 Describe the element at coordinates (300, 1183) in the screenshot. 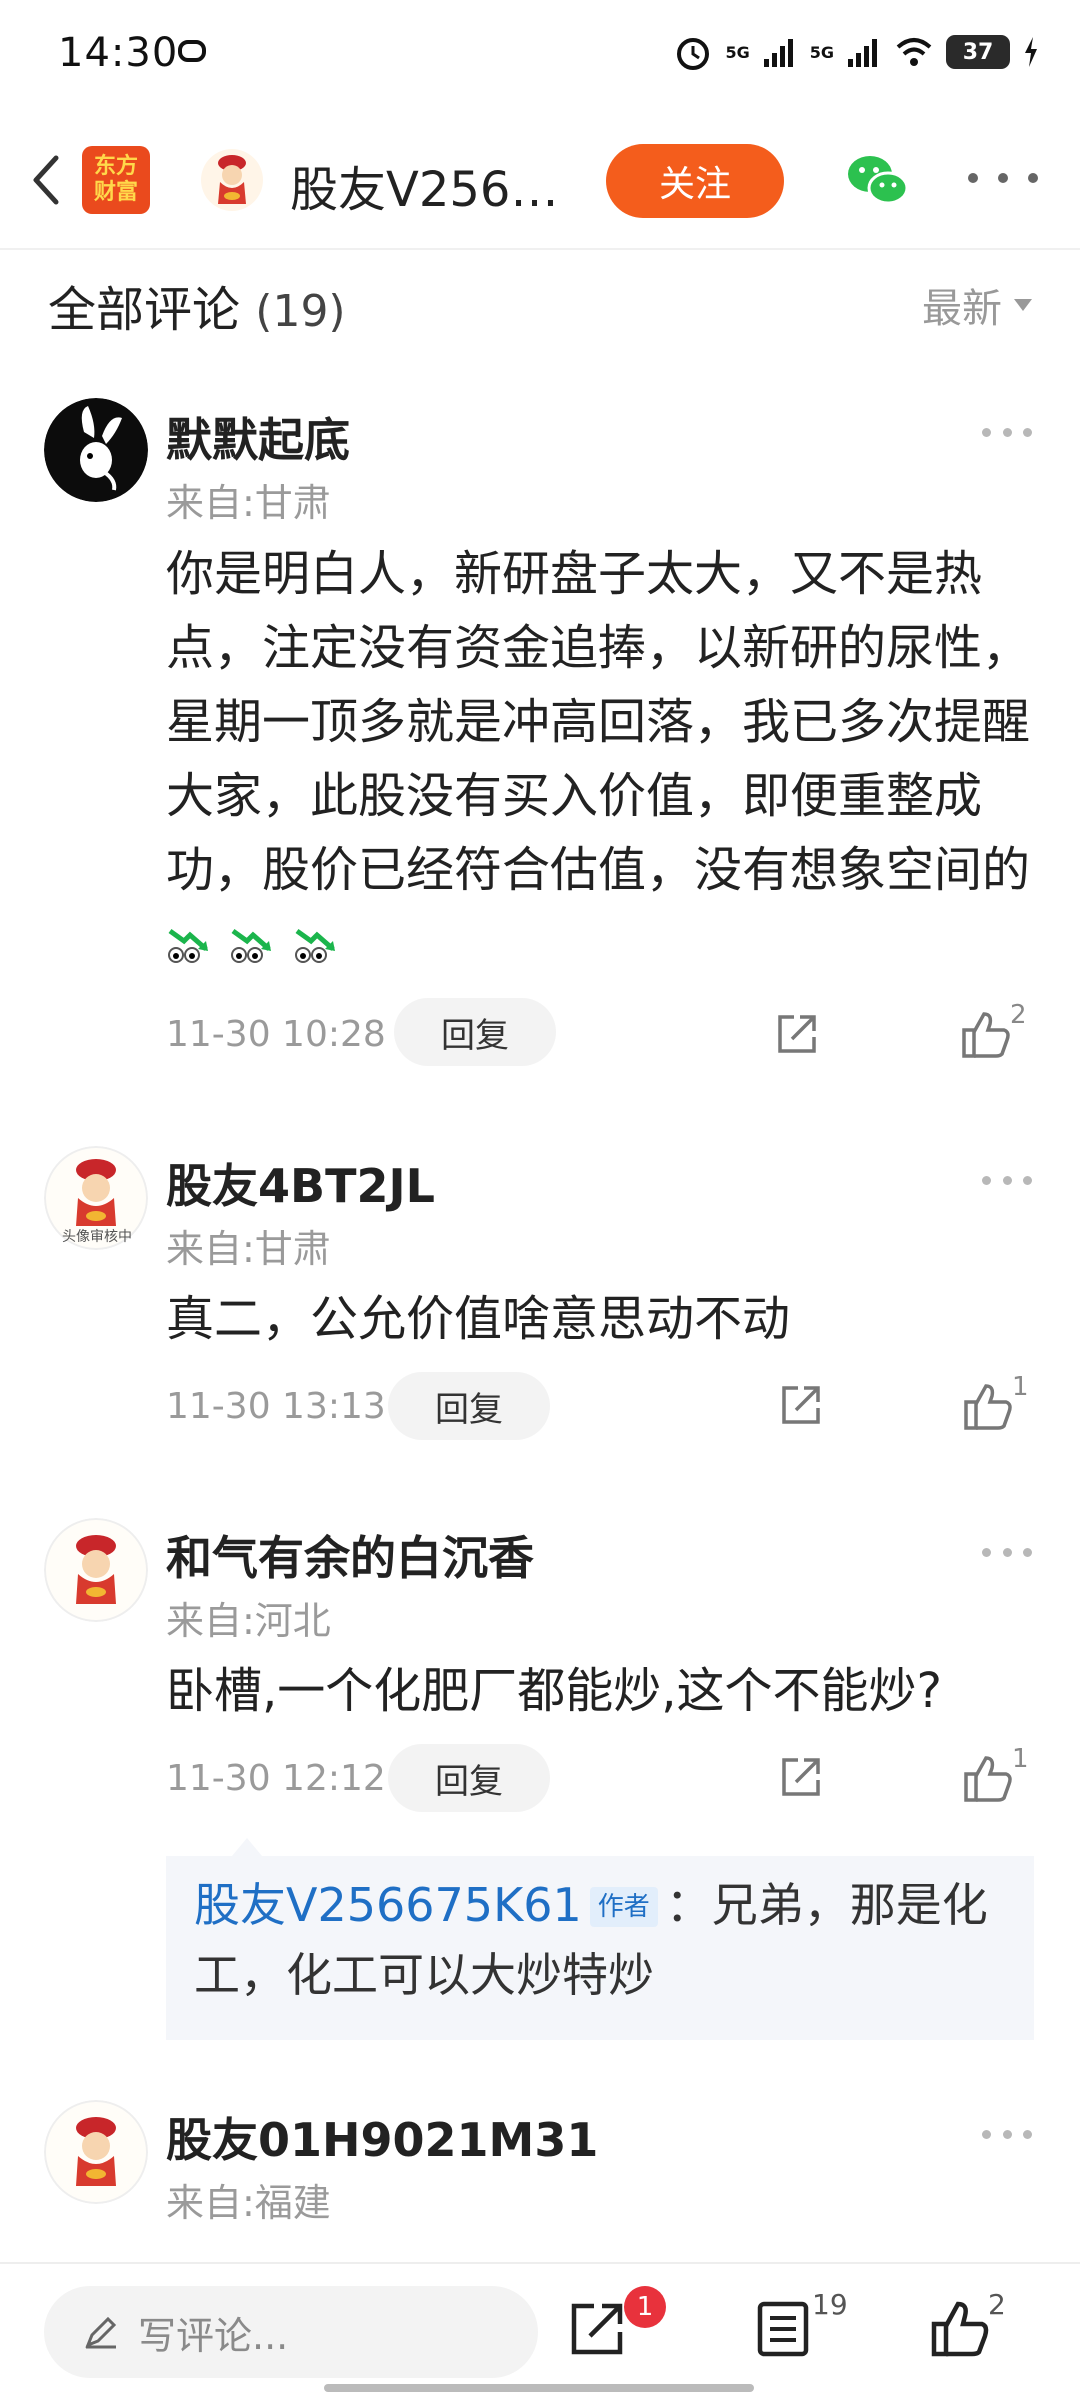

I see `comment-username: 股友4BT2JL` at that location.